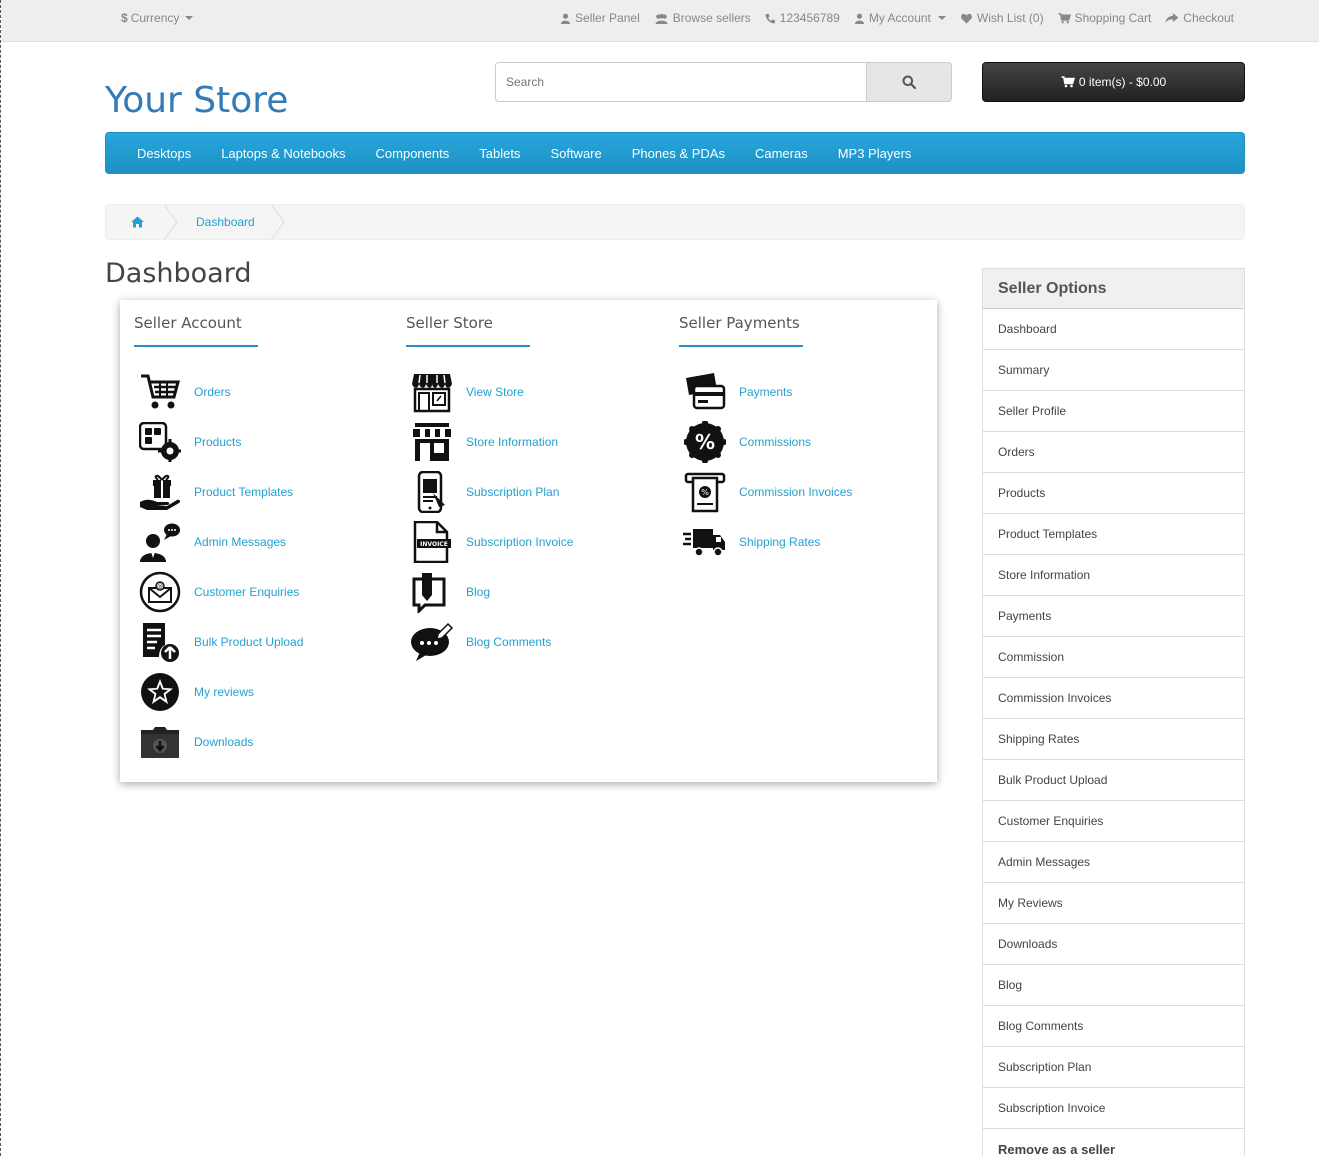 The width and height of the screenshot is (1319, 1156). What do you see at coordinates (575, 153) in the screenshot?
I see `menu-item-software: Software` at bounding box center [575, 153].